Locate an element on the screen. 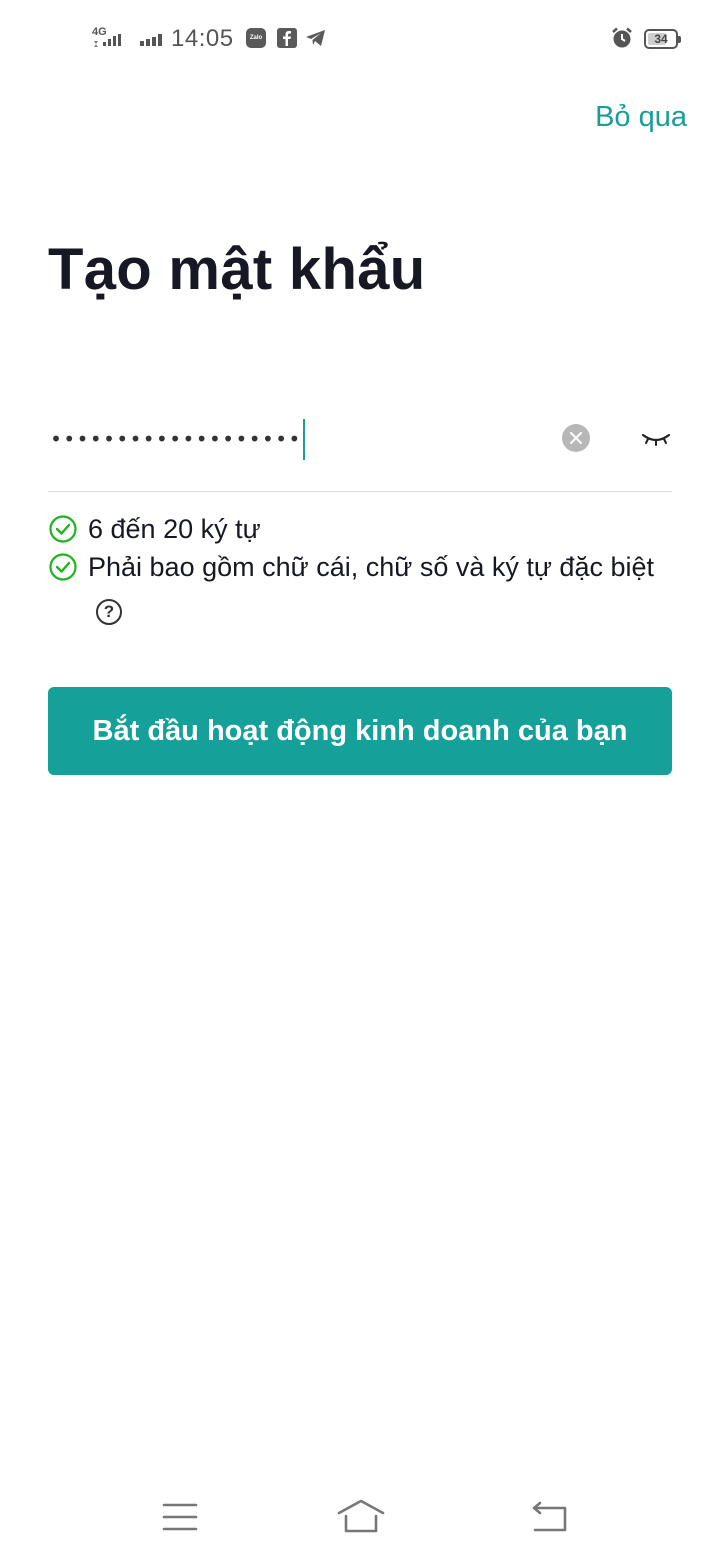 The height and width of the screenshot is (1560, 720). telegram-icon is located at coordinates (315, 38).